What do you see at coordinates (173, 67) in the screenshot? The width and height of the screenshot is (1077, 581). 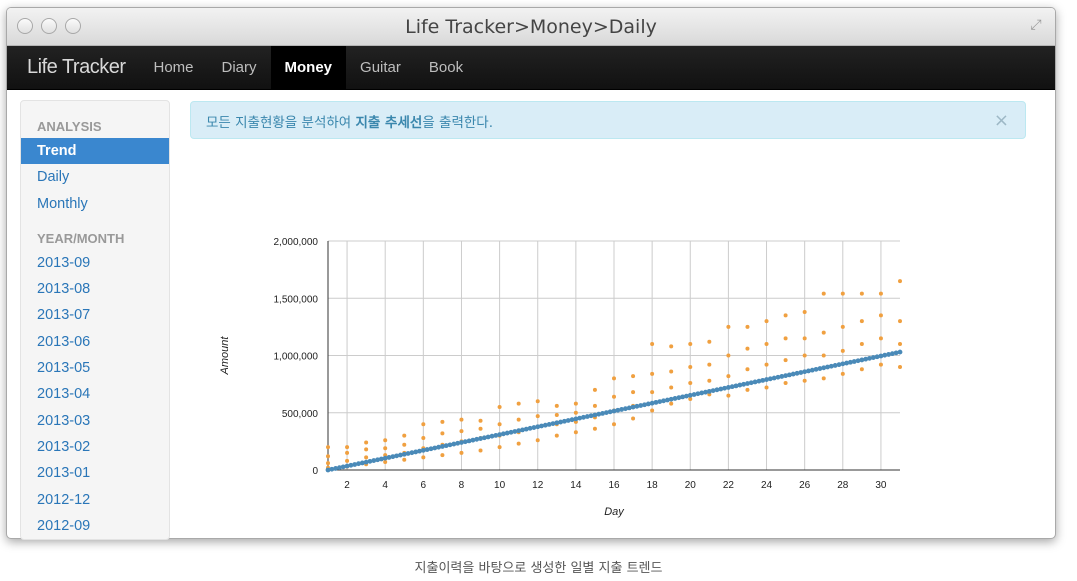 I see `nav-item-home: Home` at bounding box center [173, 67].